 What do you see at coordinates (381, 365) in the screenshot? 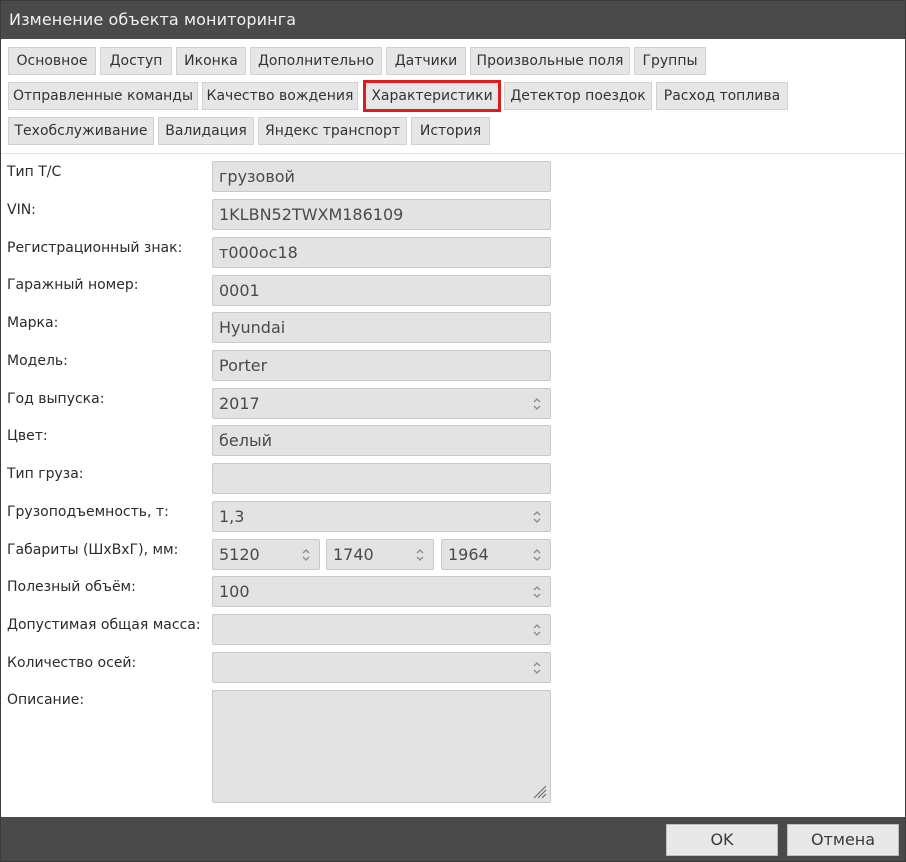
I see `model-field: Porter` at bounding box center [381, 365].